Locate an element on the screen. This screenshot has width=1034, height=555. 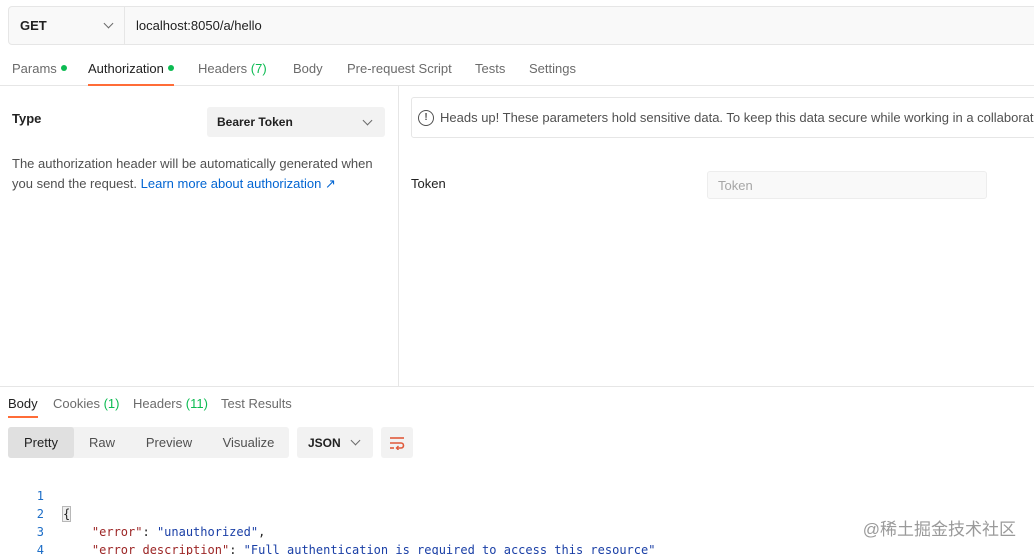
tab-tests-label: Tests is located at coordinates (490, 68).